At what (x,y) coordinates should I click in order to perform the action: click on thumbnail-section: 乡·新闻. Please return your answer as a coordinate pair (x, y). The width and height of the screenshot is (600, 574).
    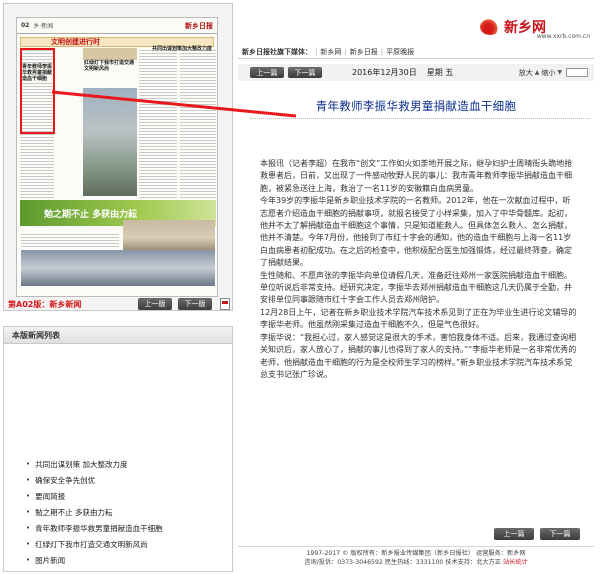
    Looking at the image, I should click on (43, 26).